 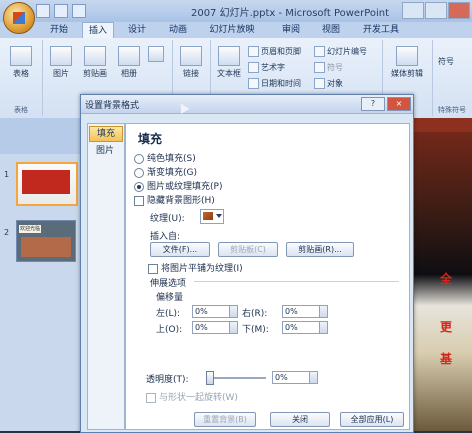 What do you see at coordinates (153, 268) in the screenshot?
I see `tile-checkbox-box` at bounding box center [153, 268].